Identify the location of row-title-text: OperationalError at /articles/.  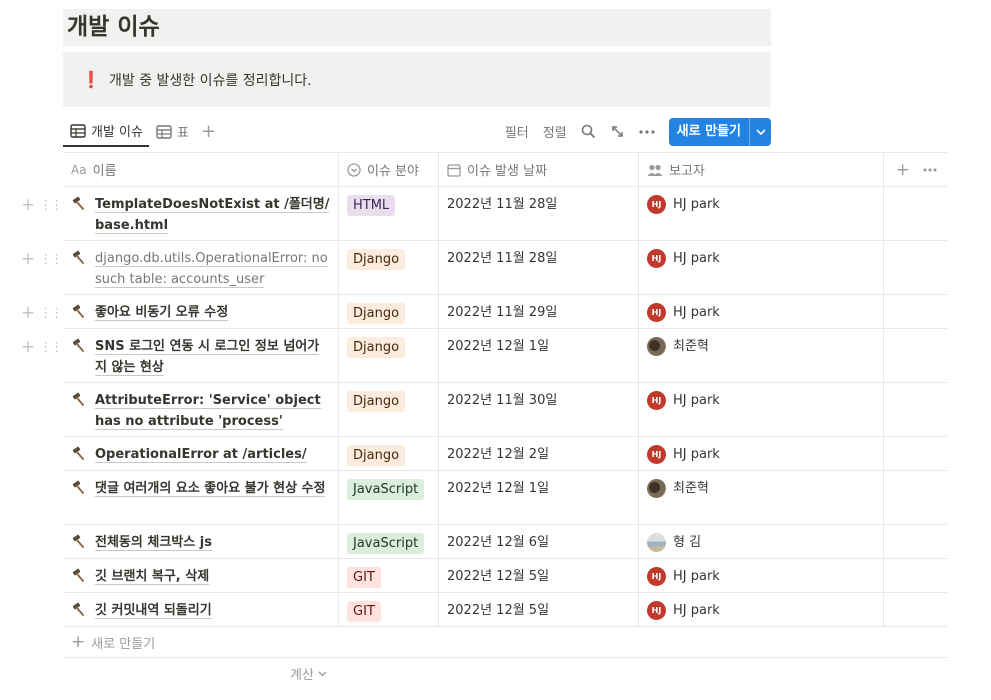
(201, 454).